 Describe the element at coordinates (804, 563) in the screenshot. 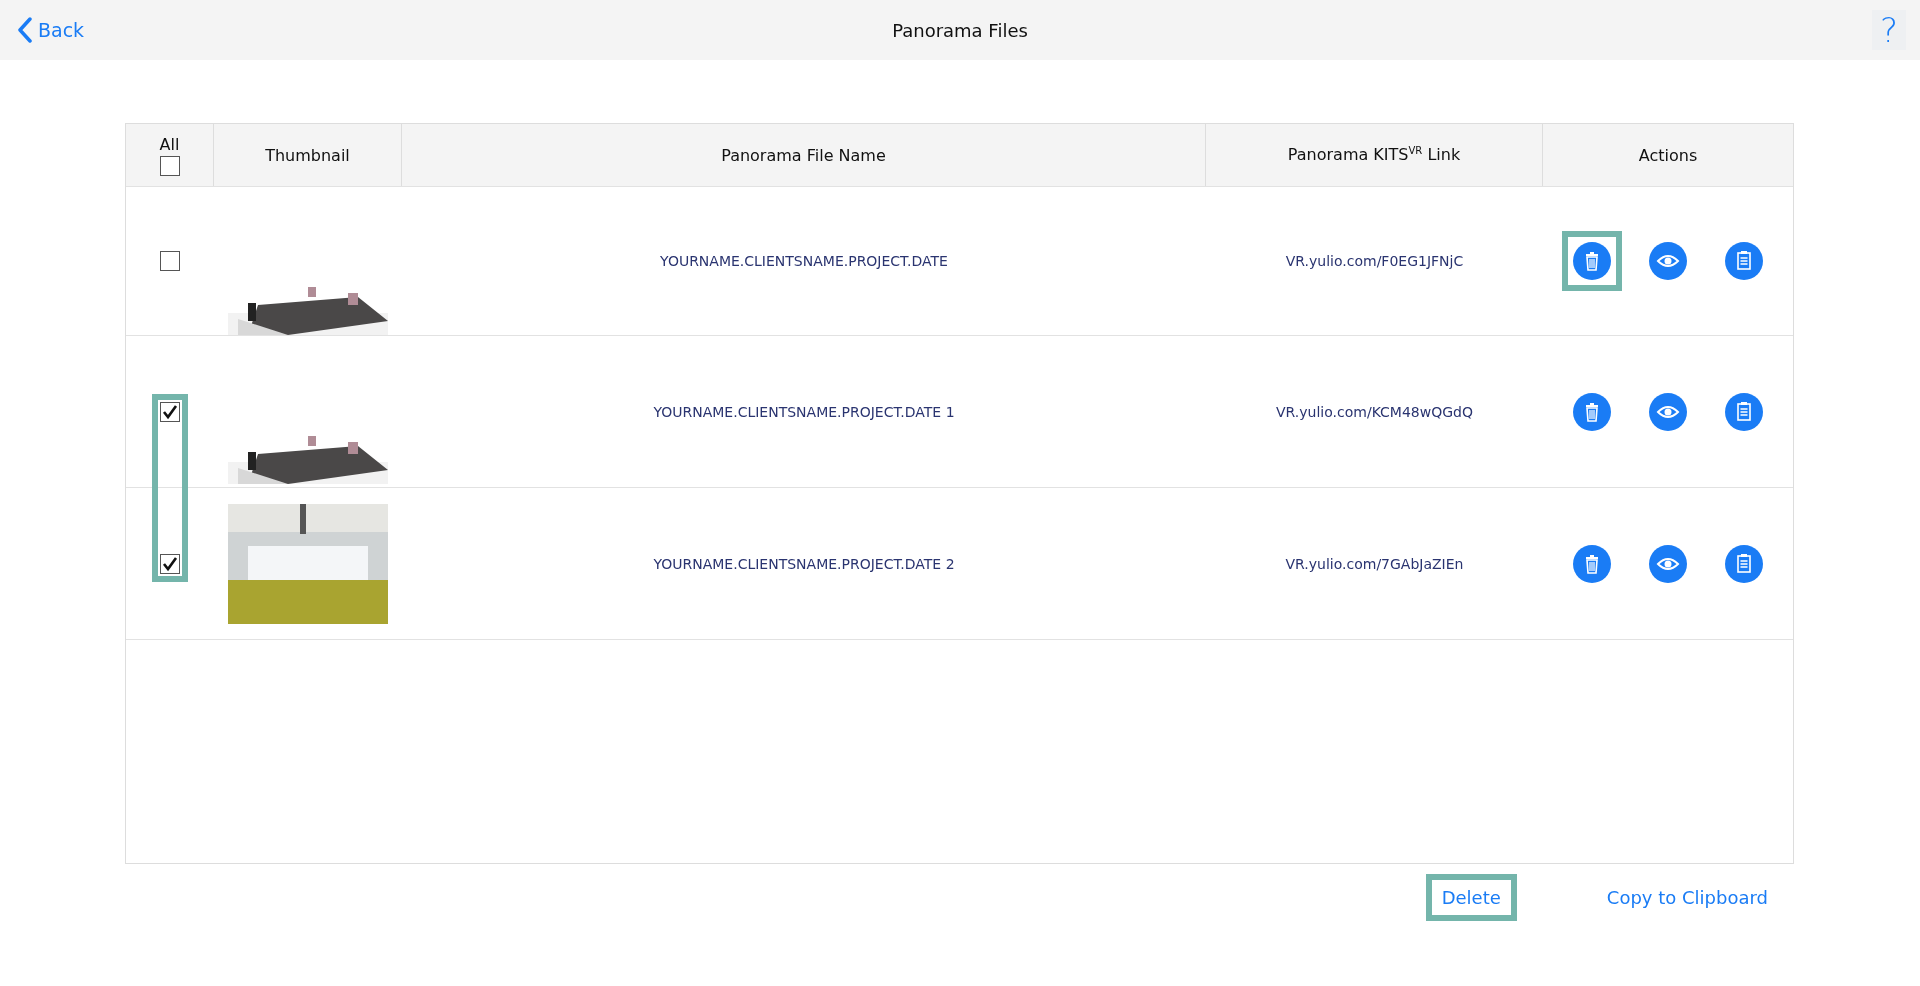

I see `file-name: YOURNAME.CLIENTSNAME.PROJECT.DATE 2` at that location.